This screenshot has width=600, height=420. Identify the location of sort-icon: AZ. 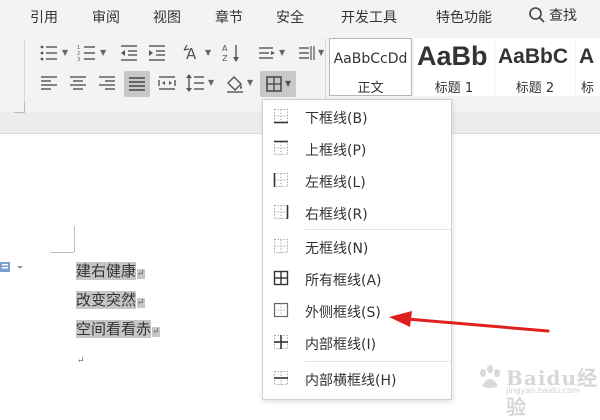
(230, 53).